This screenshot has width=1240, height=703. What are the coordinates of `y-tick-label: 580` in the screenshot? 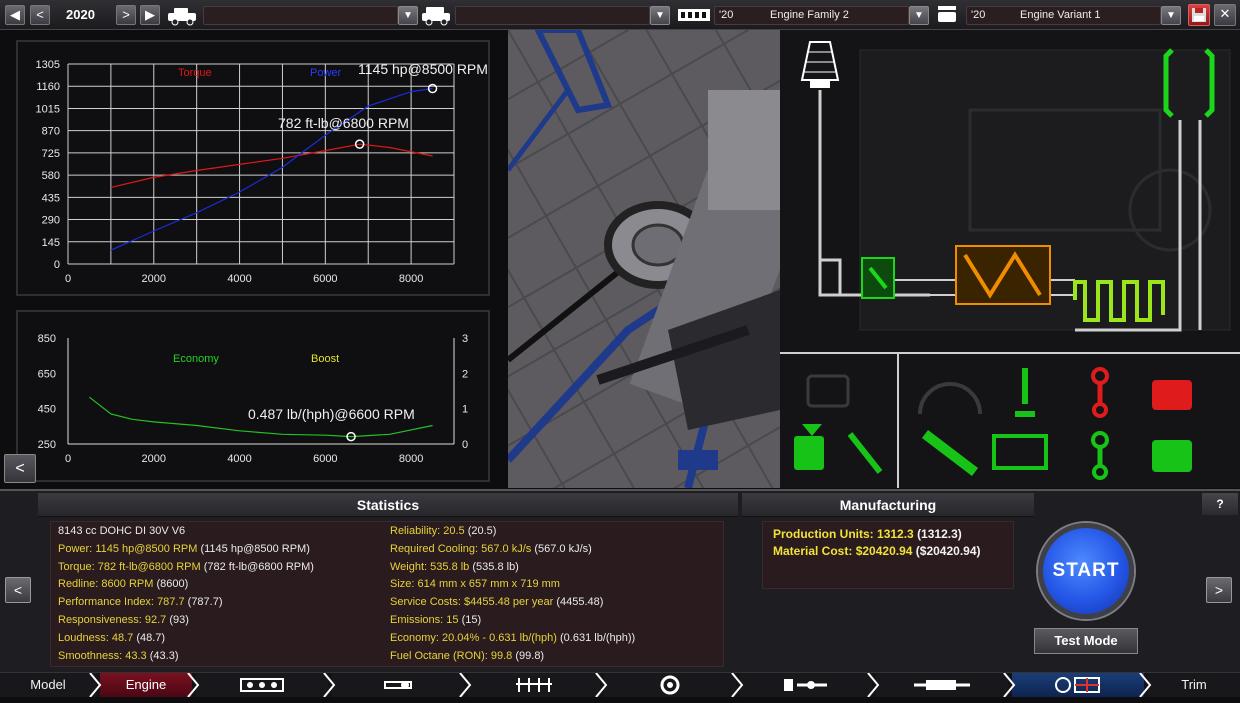 It's located at (51, 176).